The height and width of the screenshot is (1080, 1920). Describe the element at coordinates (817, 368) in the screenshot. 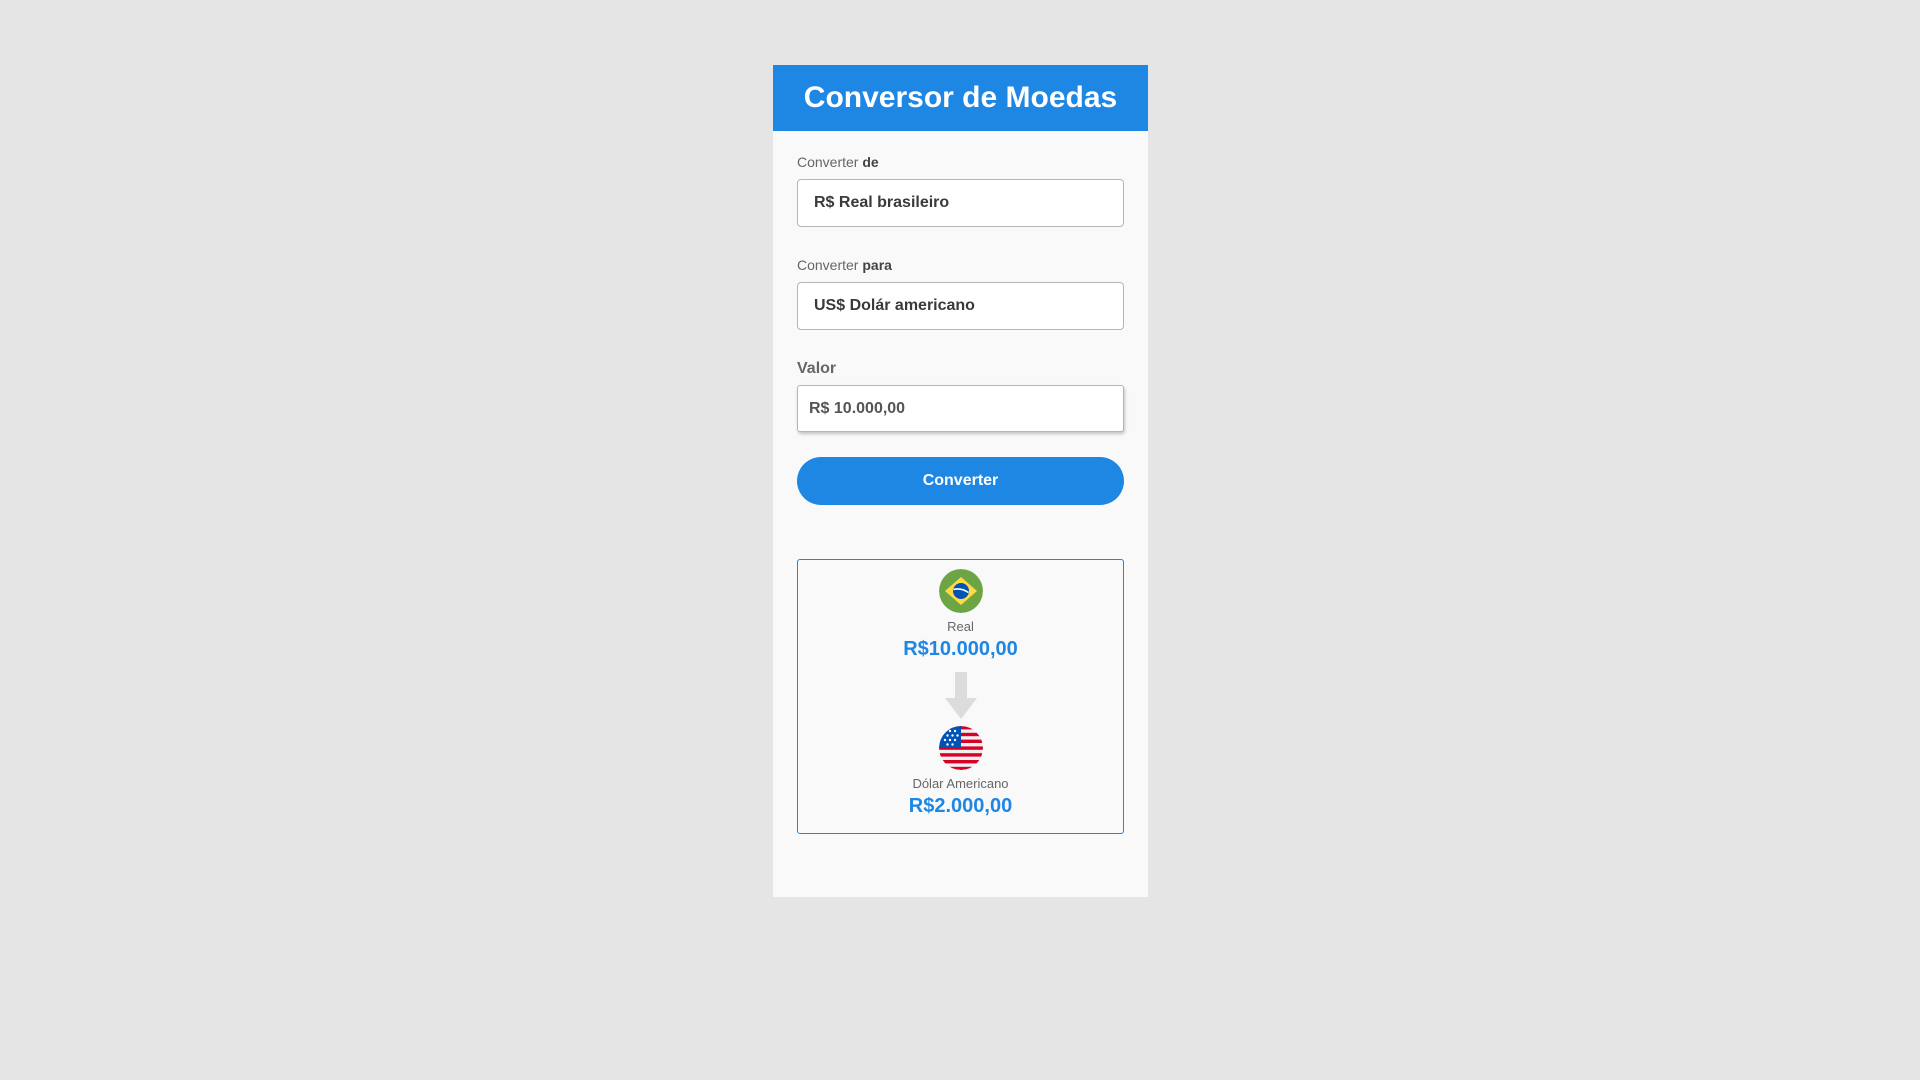

I see `amount-label: Valor` at that location.